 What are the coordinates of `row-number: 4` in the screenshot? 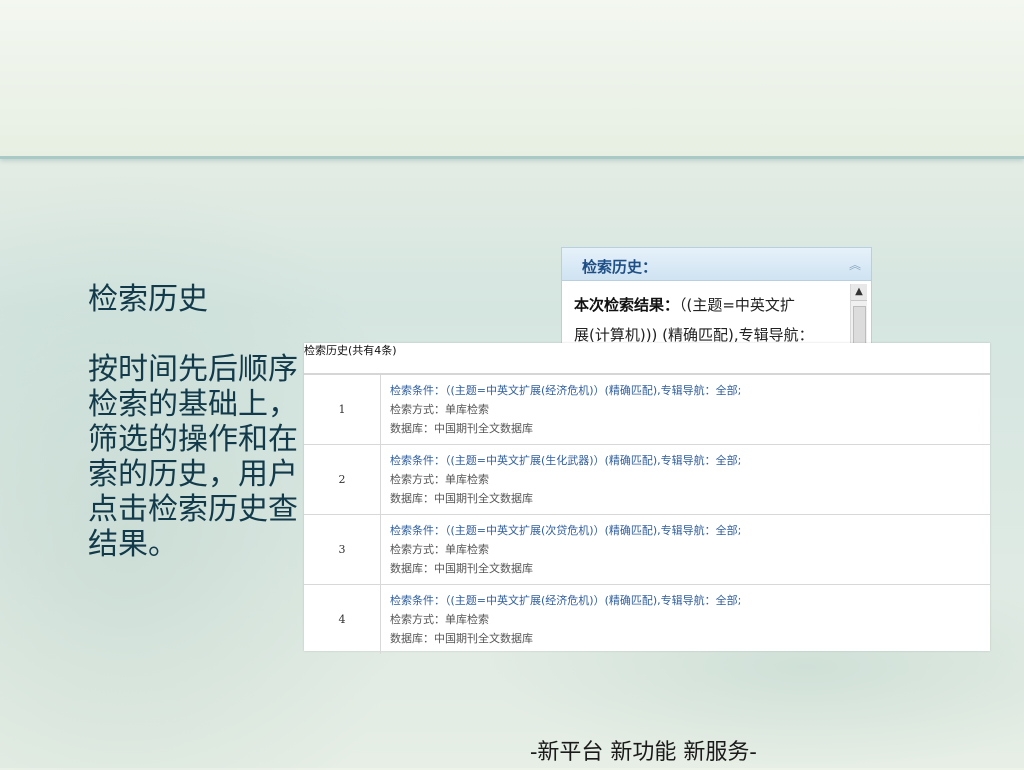 It's located at (342, 619).